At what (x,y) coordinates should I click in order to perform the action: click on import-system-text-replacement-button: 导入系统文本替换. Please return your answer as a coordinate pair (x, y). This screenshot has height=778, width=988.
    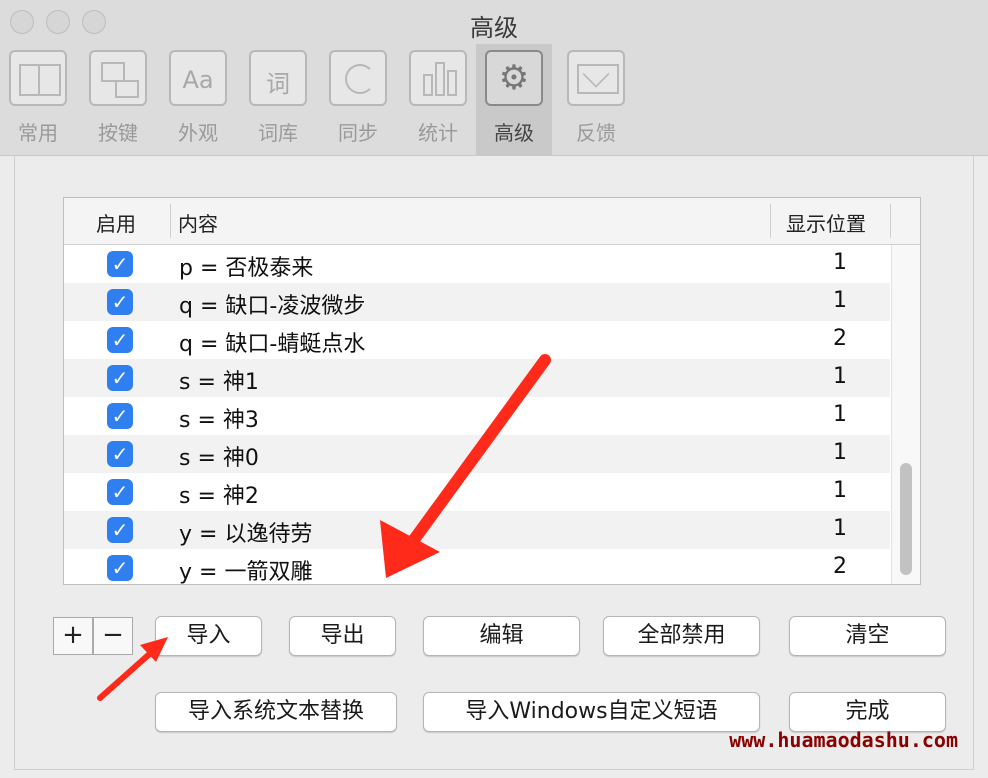
    Looking at the image, I should click on (276, 712).